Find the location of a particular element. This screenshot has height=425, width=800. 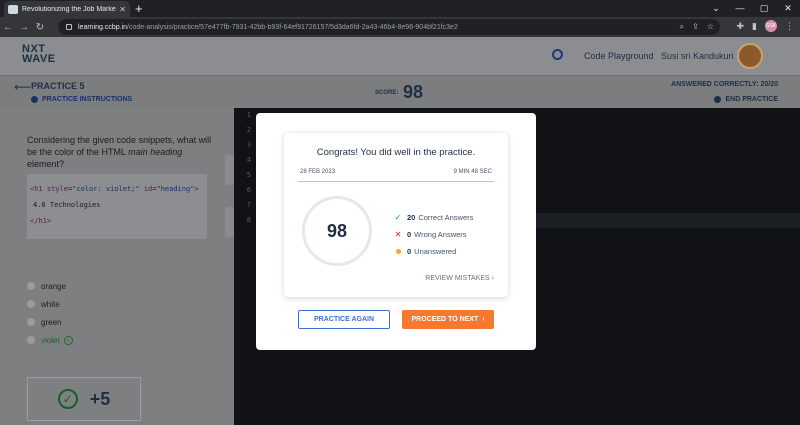

line-number: 8 is located at coordinates (248, 220).